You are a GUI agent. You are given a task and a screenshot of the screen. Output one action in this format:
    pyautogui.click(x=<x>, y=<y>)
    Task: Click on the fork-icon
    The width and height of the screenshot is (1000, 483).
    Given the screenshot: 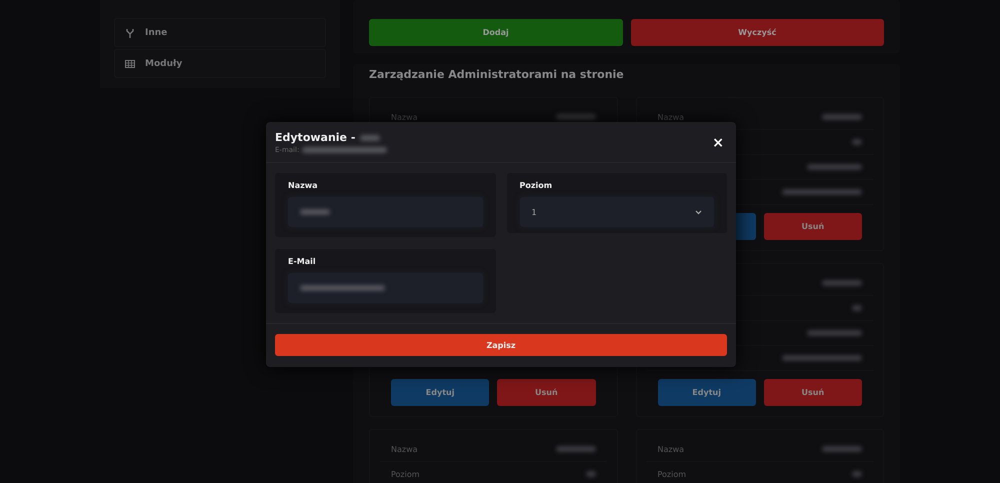 What is the action you would take?
    pyautogui.click(x=130, y=33)
    